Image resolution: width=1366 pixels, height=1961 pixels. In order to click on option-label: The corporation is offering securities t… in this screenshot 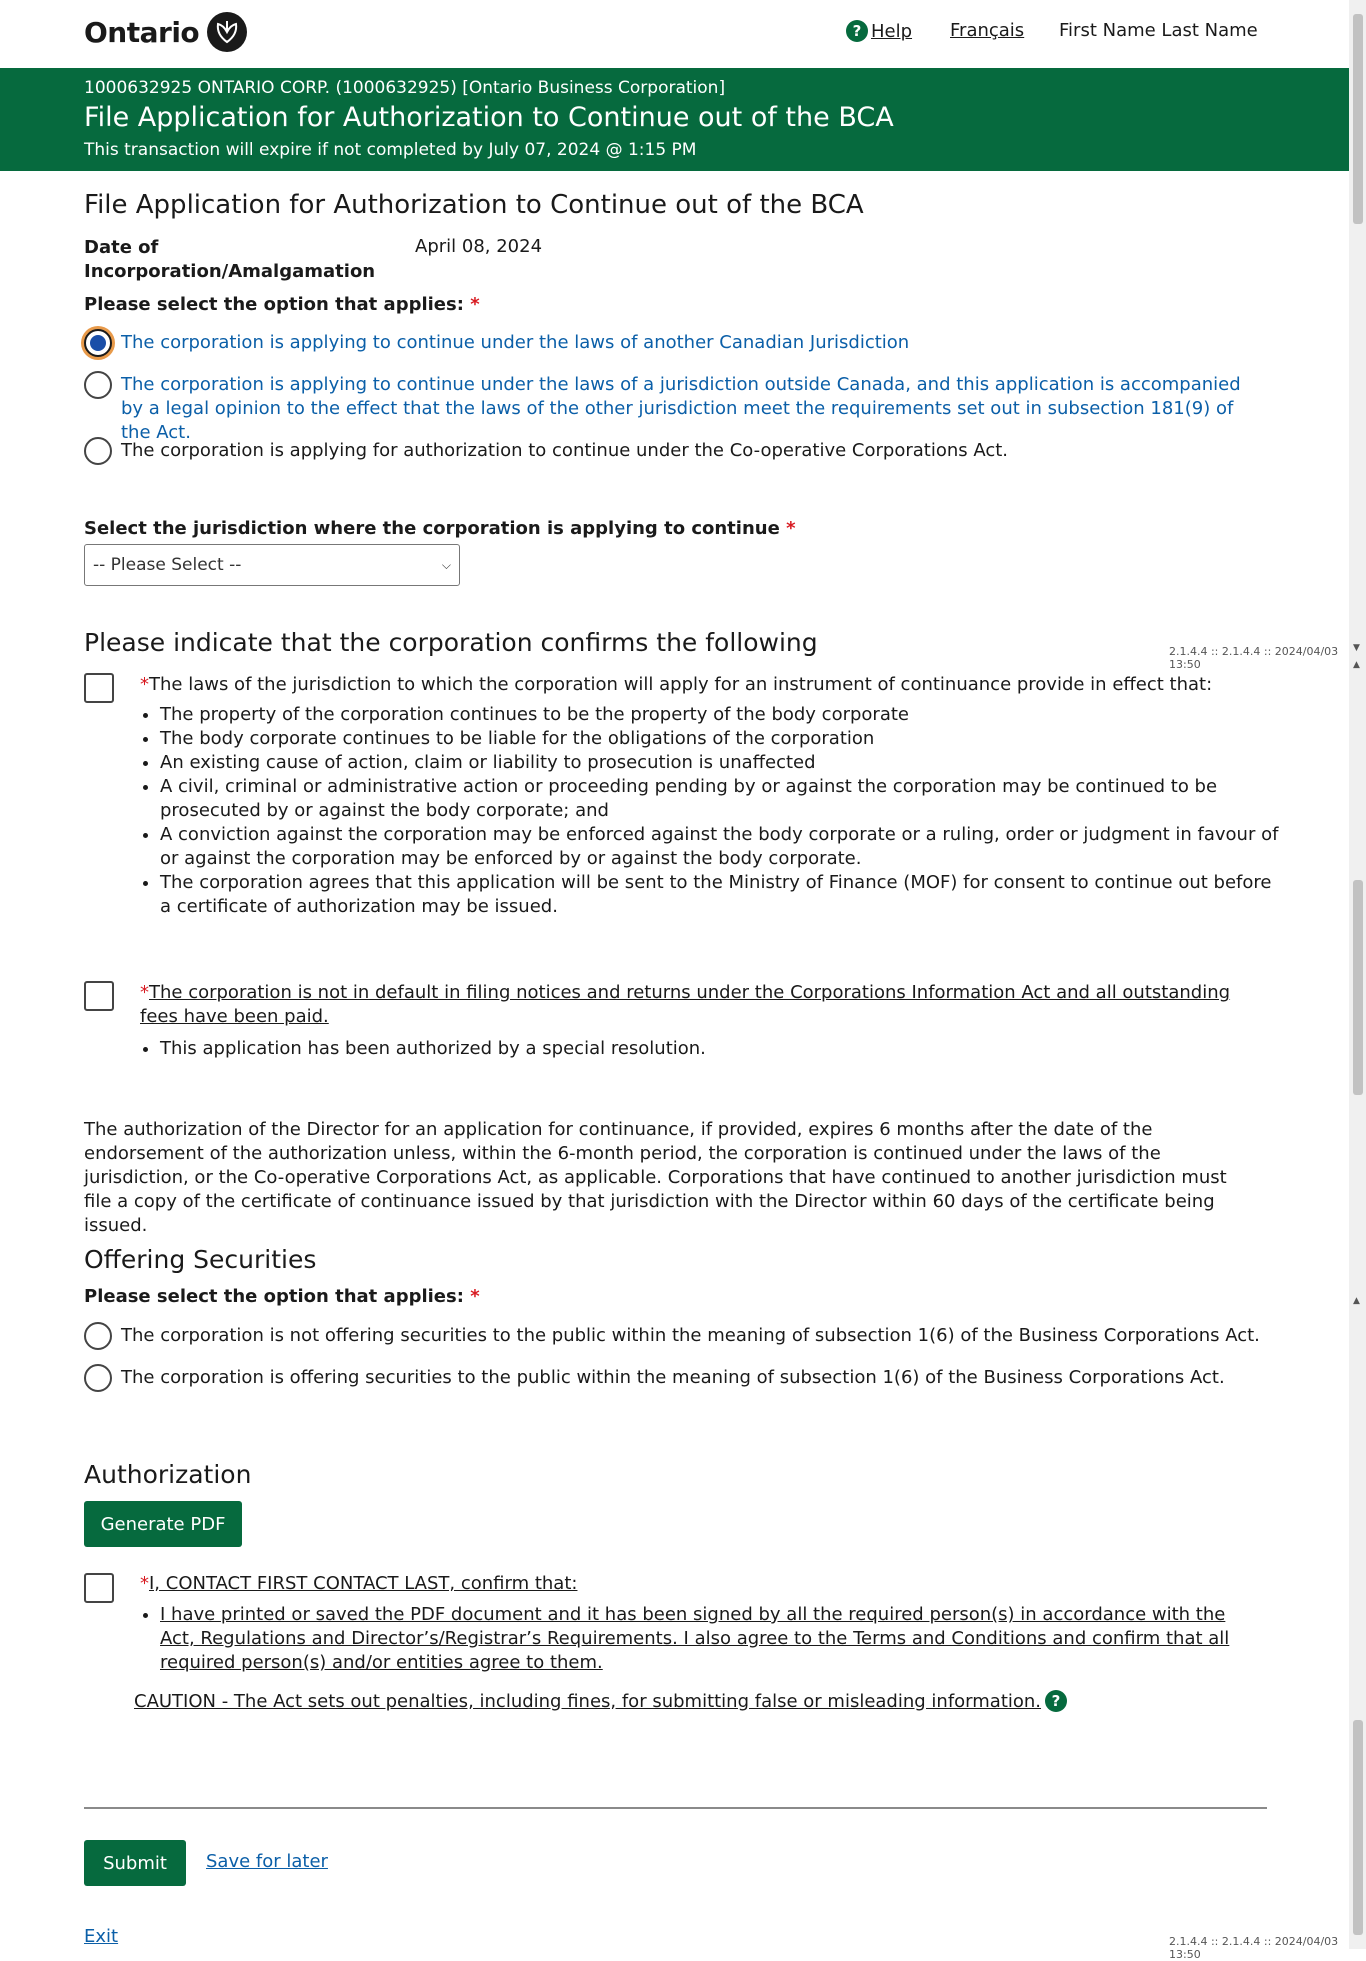, I will do `click(673, 1377)`.